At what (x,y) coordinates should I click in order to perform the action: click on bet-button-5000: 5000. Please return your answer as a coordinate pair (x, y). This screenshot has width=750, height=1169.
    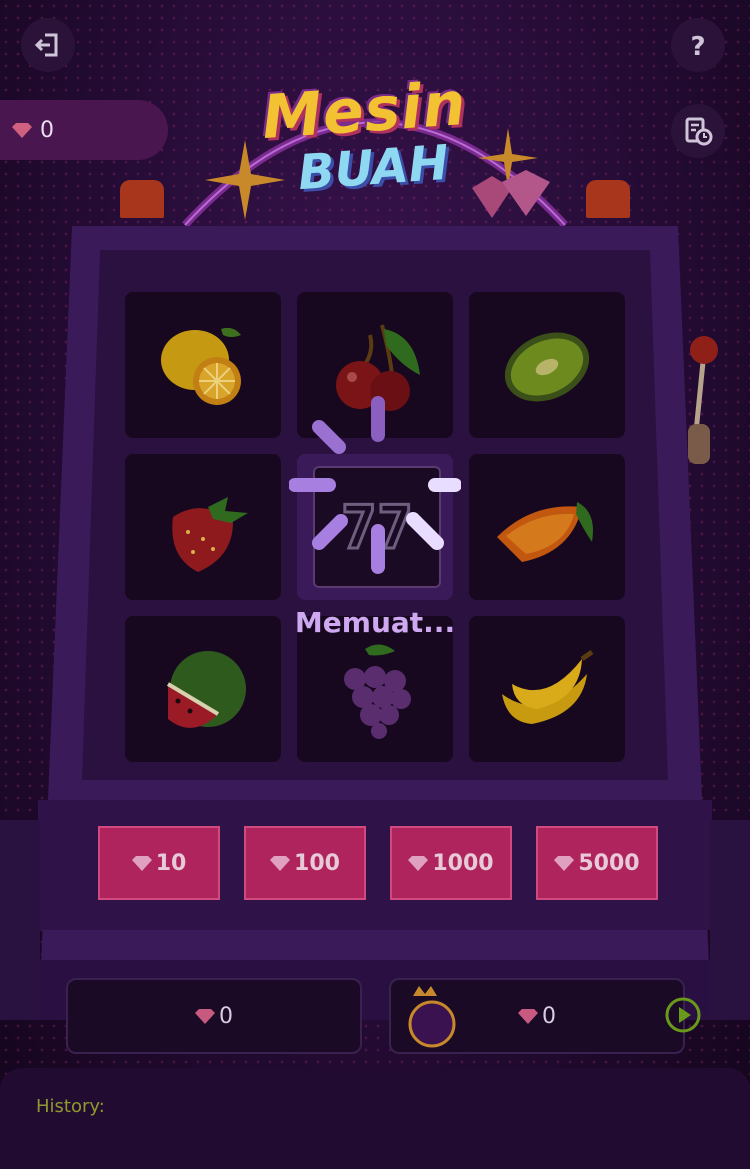
    Looking at the image, I should click on (597, 870).